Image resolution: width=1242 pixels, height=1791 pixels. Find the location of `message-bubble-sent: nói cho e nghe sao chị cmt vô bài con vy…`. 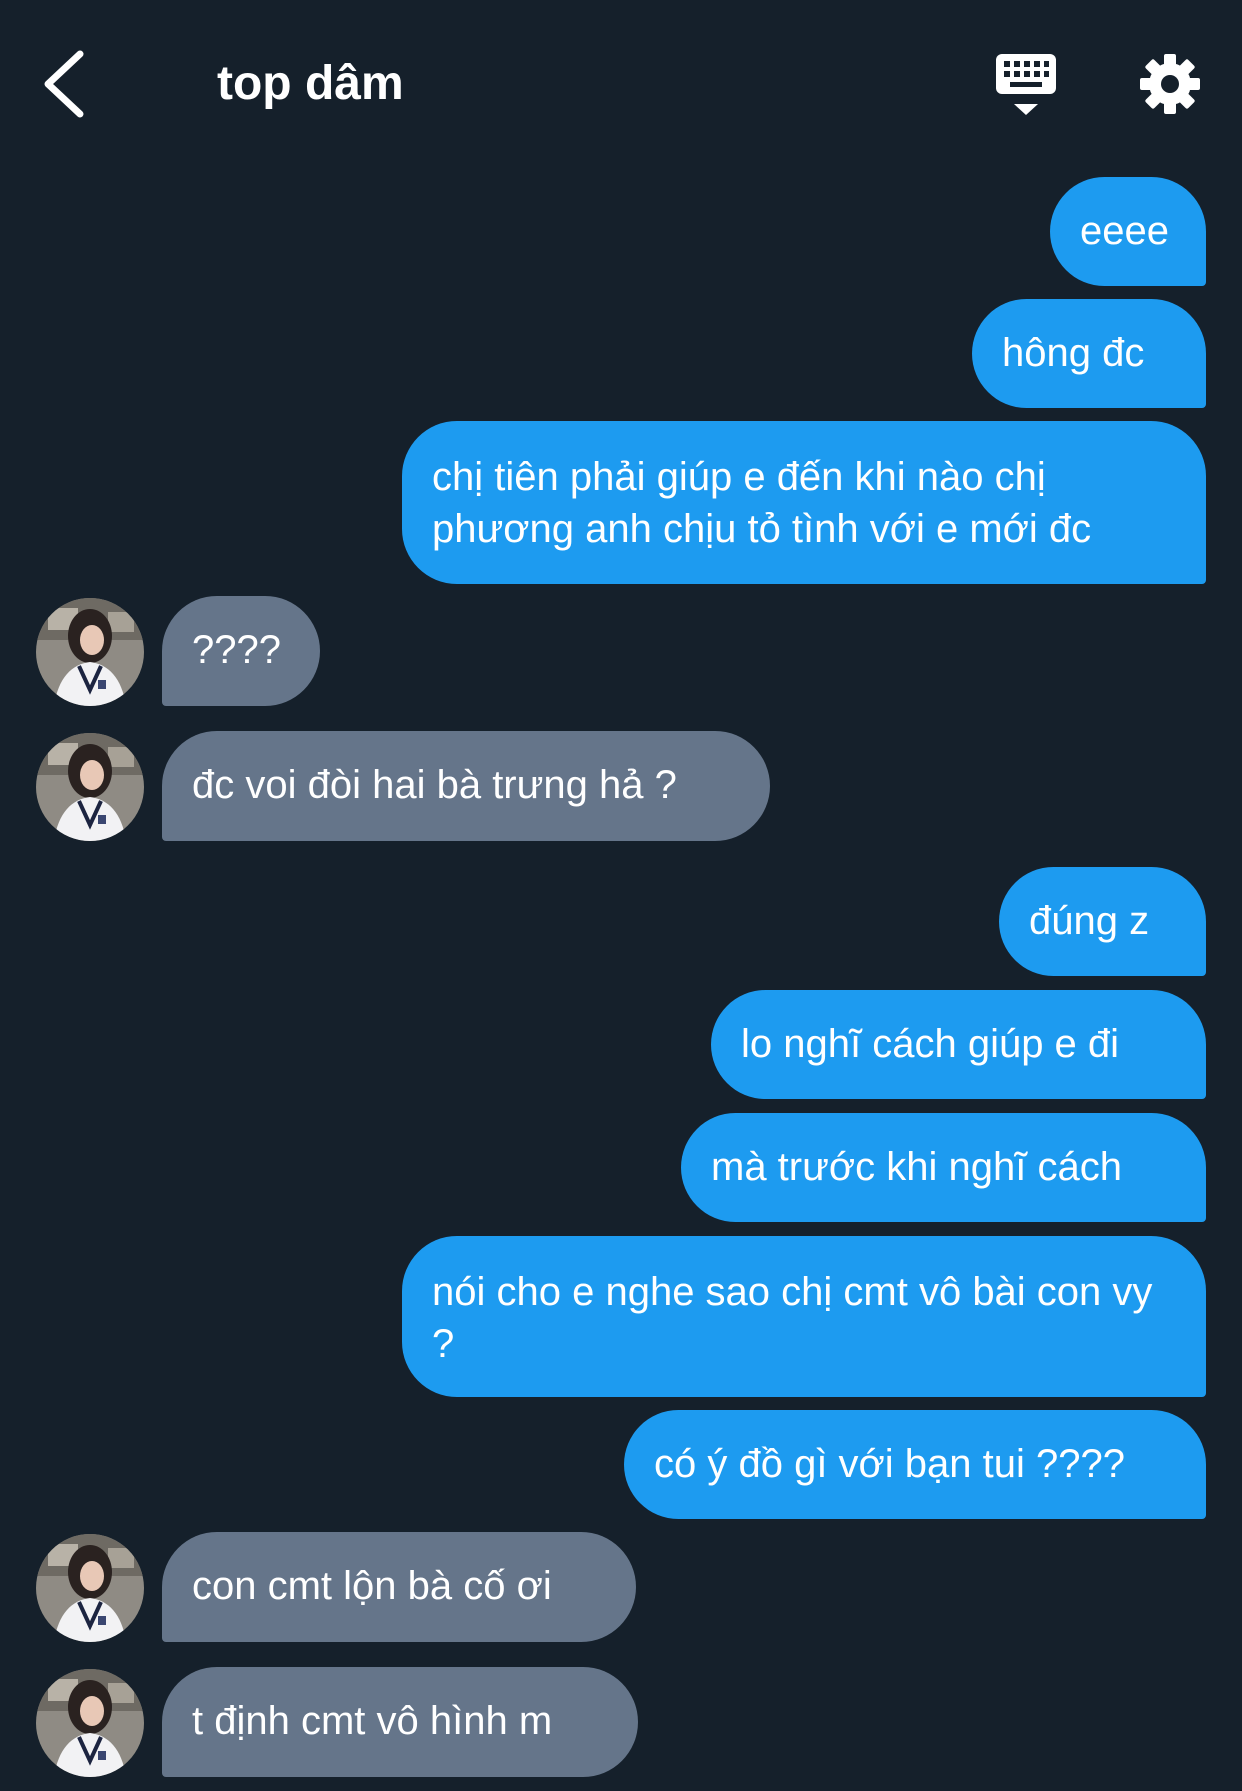

message-bubble-sent: nói cho e nghe sao chị cmt vô bài con vy… is located at coordinates (804, 1316).